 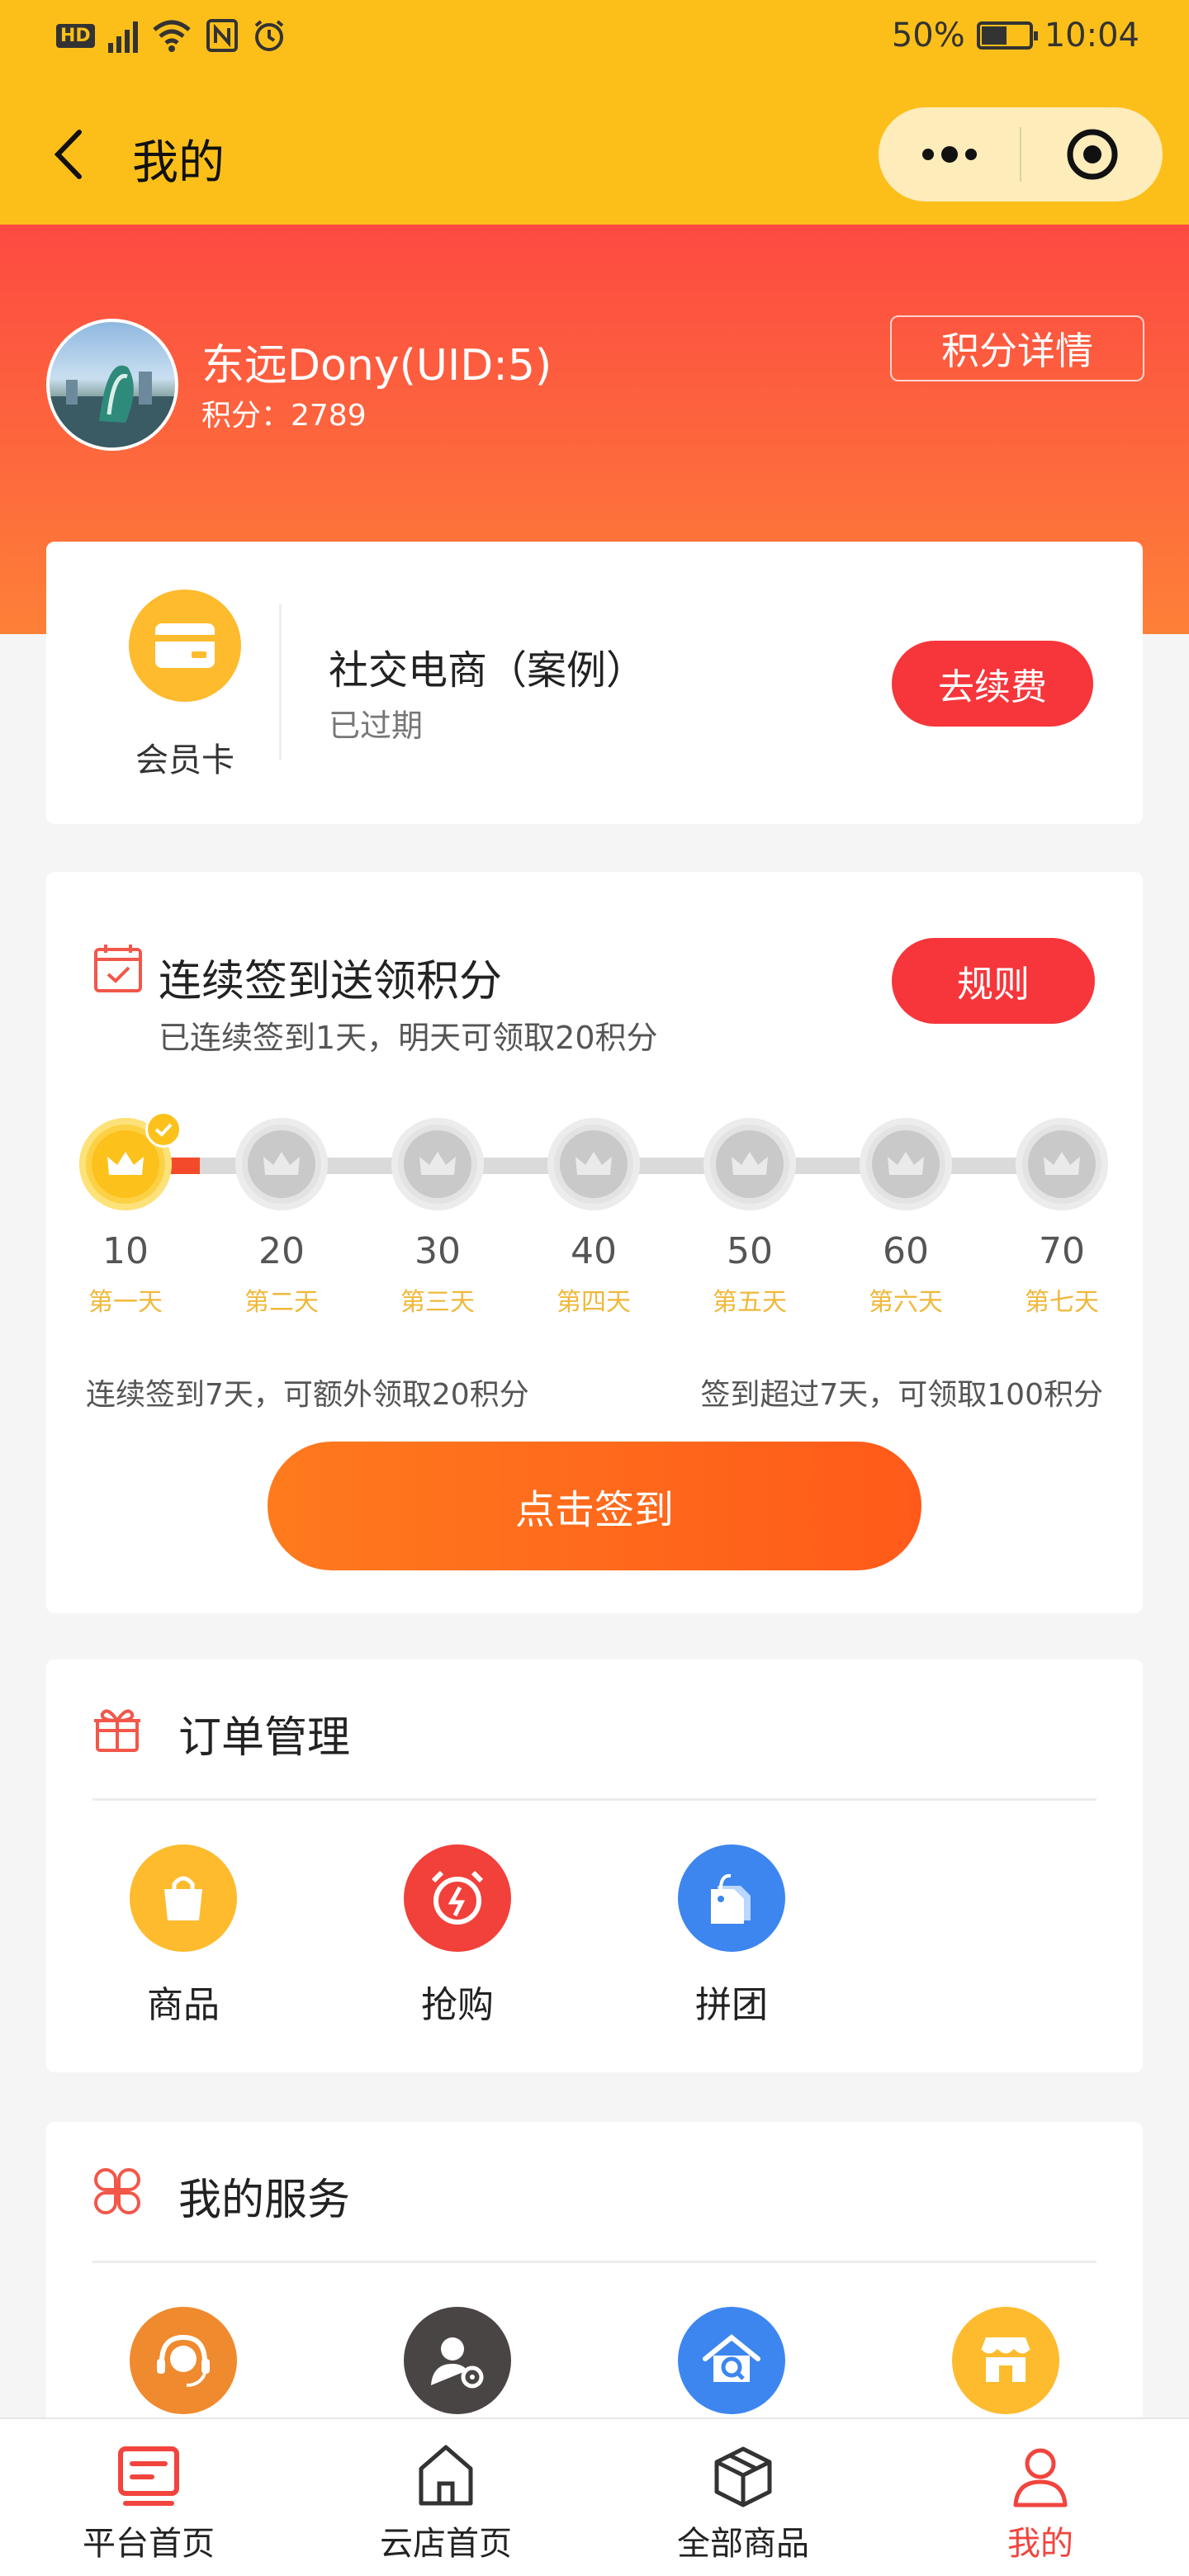 I want to click on renew-button: 去续费, so click(x=992, y=684).